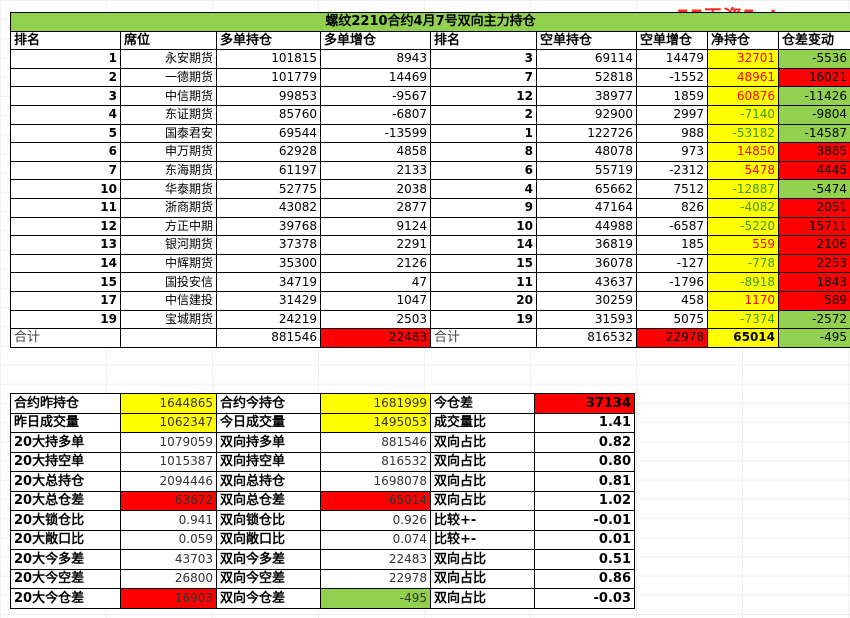  What do you see at coordinates (268, 226) in the screenshot?
I see `long-position-cell: 39768` at bounding box center [268, 226].